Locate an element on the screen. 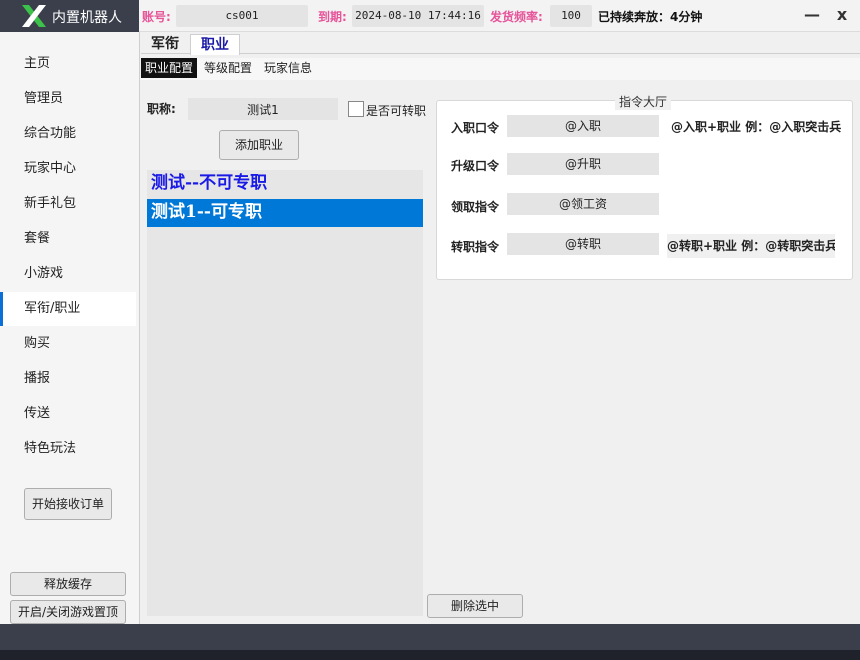 This screenshot has height=660, width=860. transfer-checkbox-label: 是否可转职 is located at coordinates (396, 110).